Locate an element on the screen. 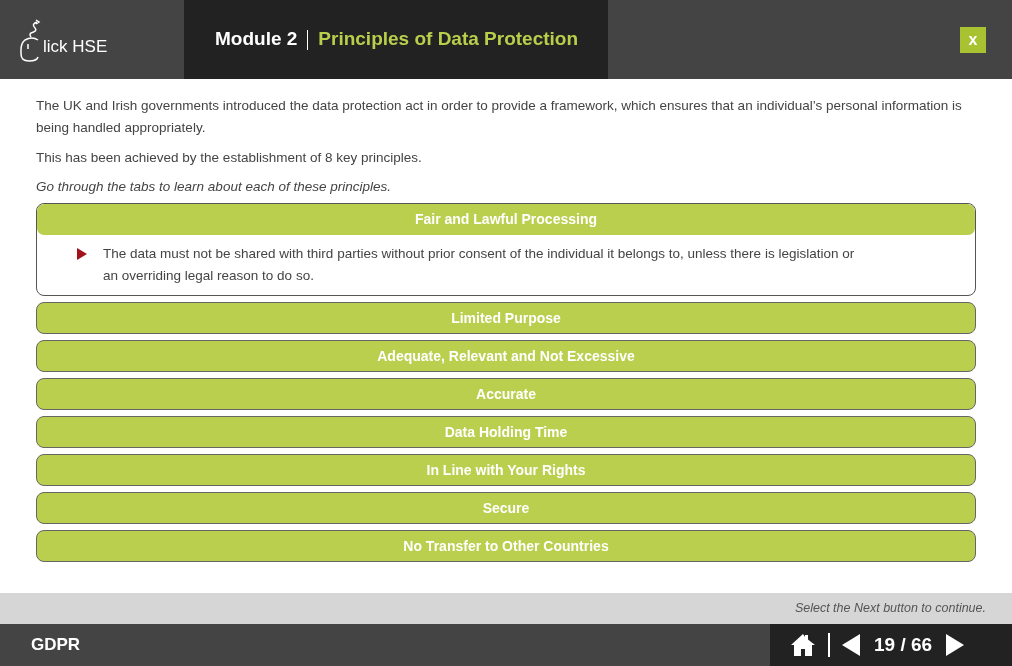  left-triangle-icon is located at coordinates (852, 645).